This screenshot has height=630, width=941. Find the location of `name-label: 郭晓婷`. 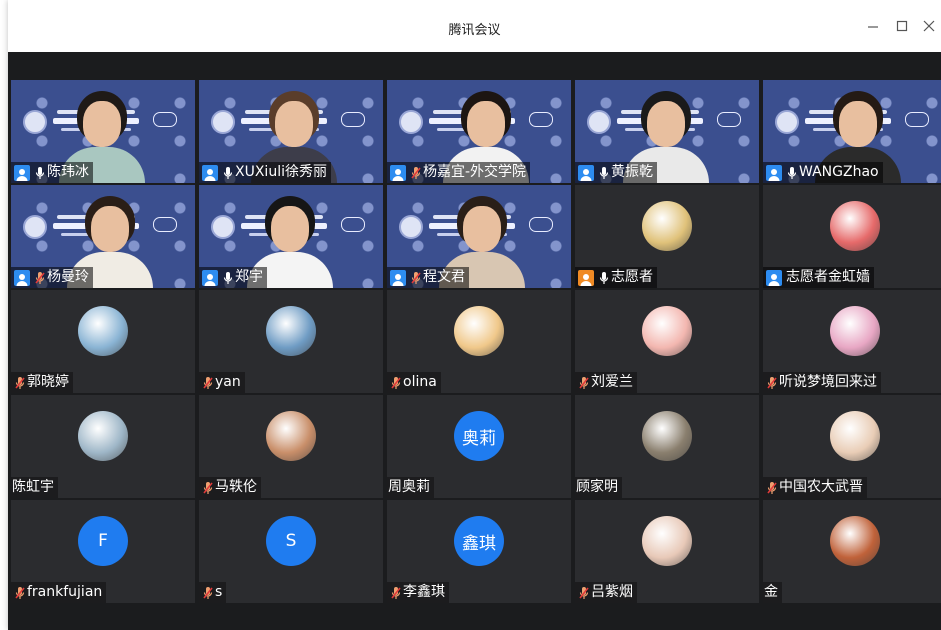

name-label: 郭晓婷 is located at coordinates (42, 382).